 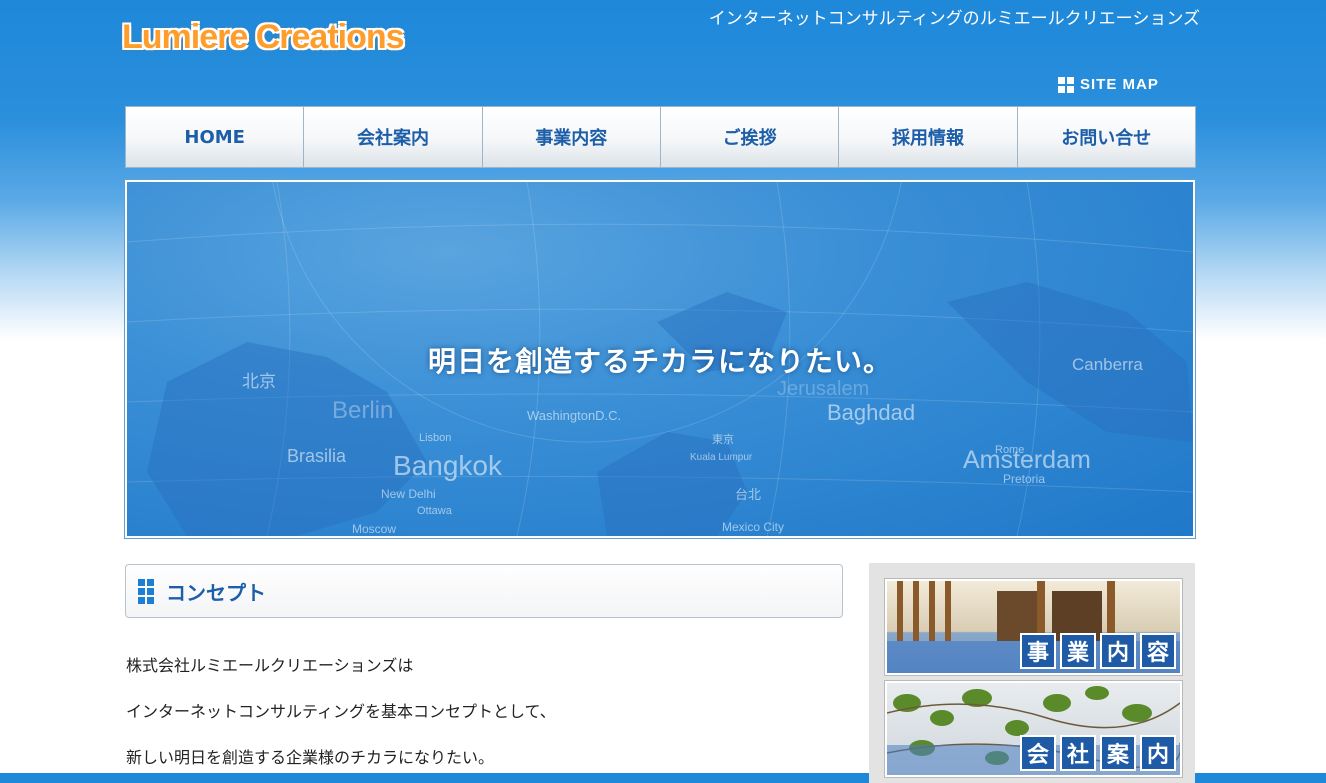 I want to click on nav-recruit: 採用情報, so click(x=928, y=137).